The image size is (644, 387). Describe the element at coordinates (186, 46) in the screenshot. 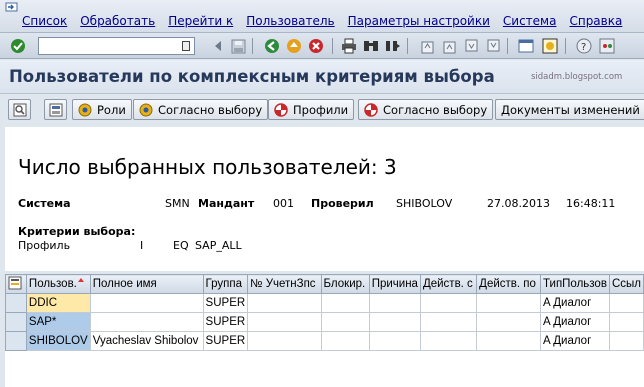

I see `command-history-icon` at that location.